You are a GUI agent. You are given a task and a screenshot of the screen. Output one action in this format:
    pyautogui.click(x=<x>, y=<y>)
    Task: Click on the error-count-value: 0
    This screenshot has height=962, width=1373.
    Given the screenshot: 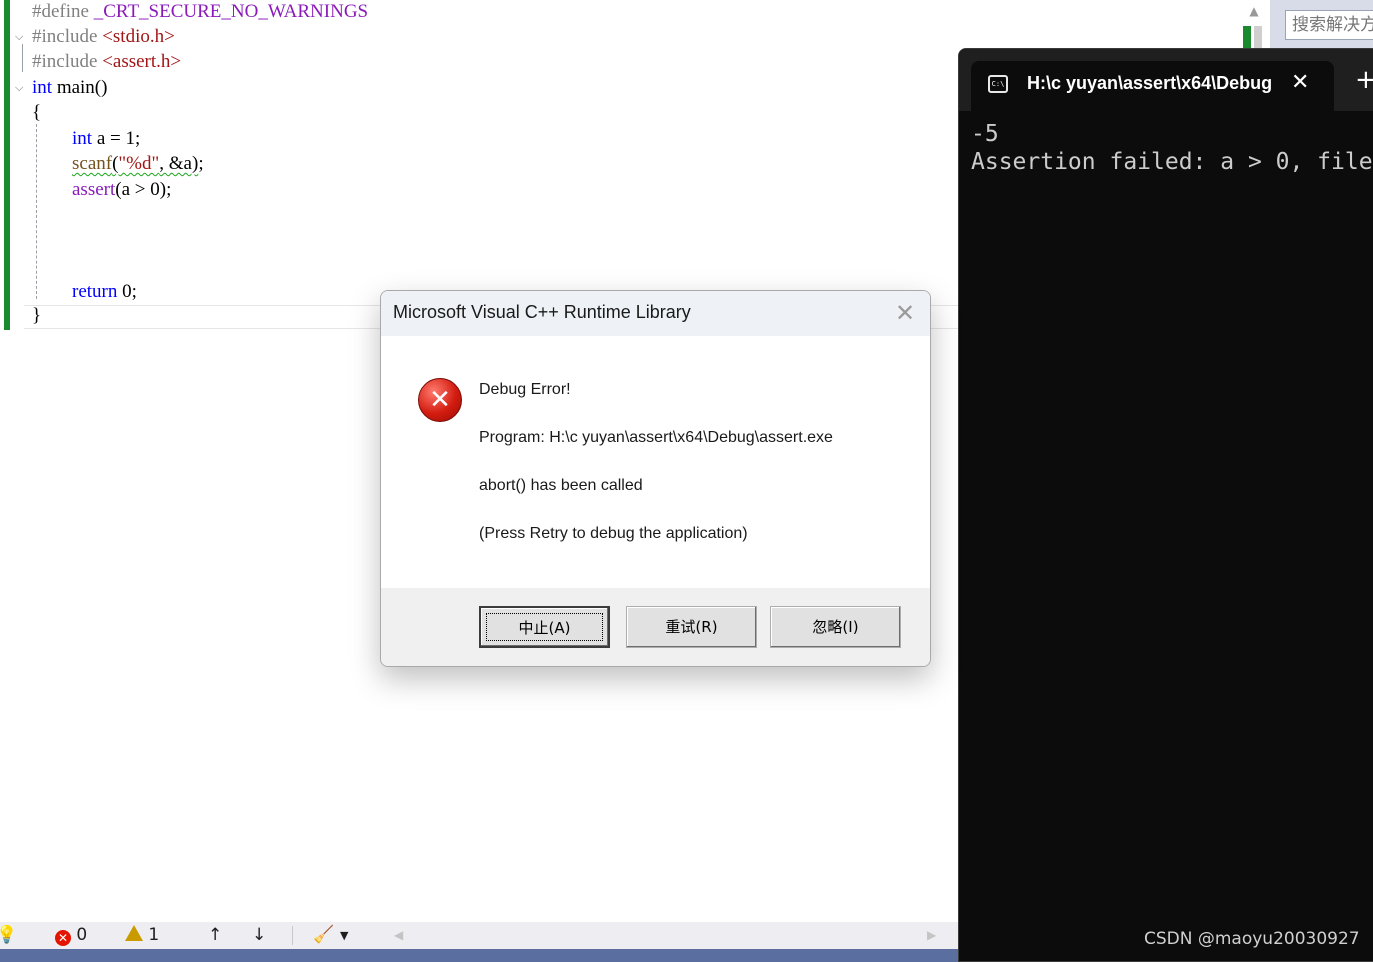 What is the action you would take?
    pyautogui.click(x=82, y=935)
    